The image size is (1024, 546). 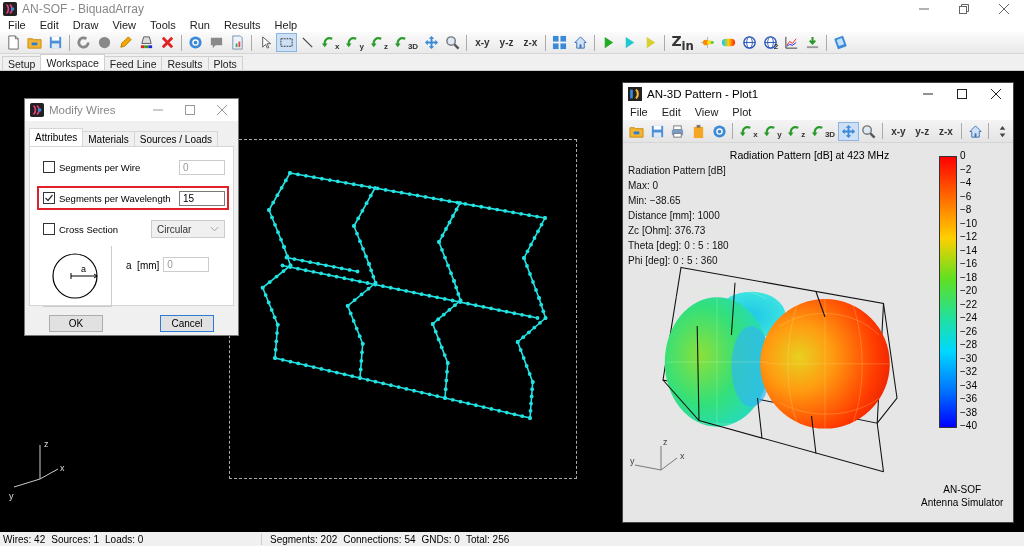 I want to click on scale-tick-label: −38, so click(x=968, y=412).